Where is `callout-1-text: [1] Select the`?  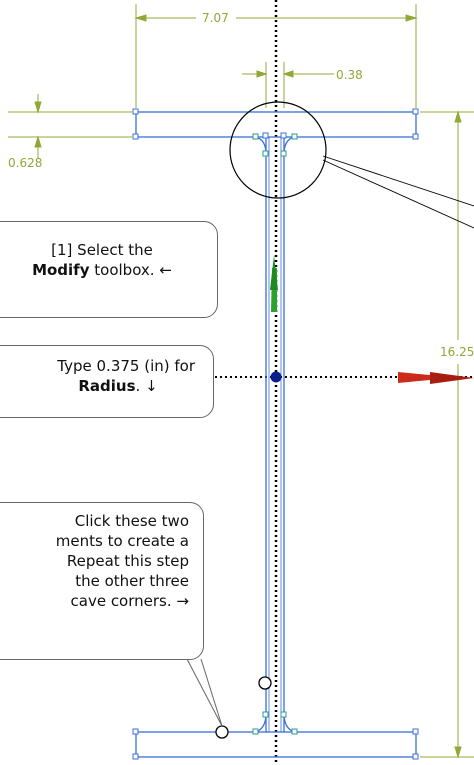 callout-1-text: [1] Select the is located at coordinates (102, 250).